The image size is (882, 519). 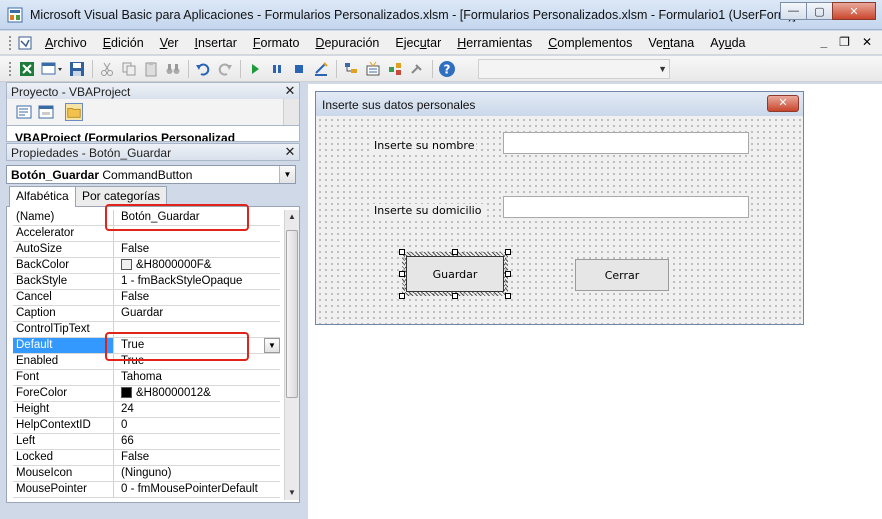 I want to click on property-row: BackStyle 1 - fmBackStyleOpaque, so click(x=146, y=282).